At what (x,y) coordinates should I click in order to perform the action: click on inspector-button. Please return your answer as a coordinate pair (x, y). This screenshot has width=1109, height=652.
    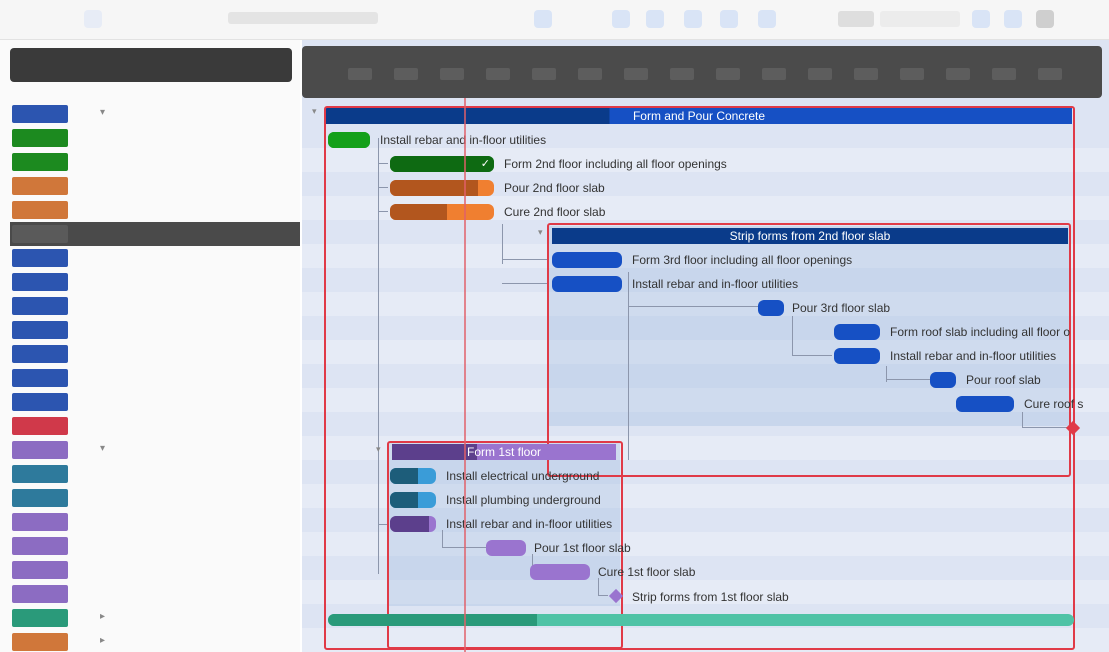
    Looking at the image, I should click on (981, 19).